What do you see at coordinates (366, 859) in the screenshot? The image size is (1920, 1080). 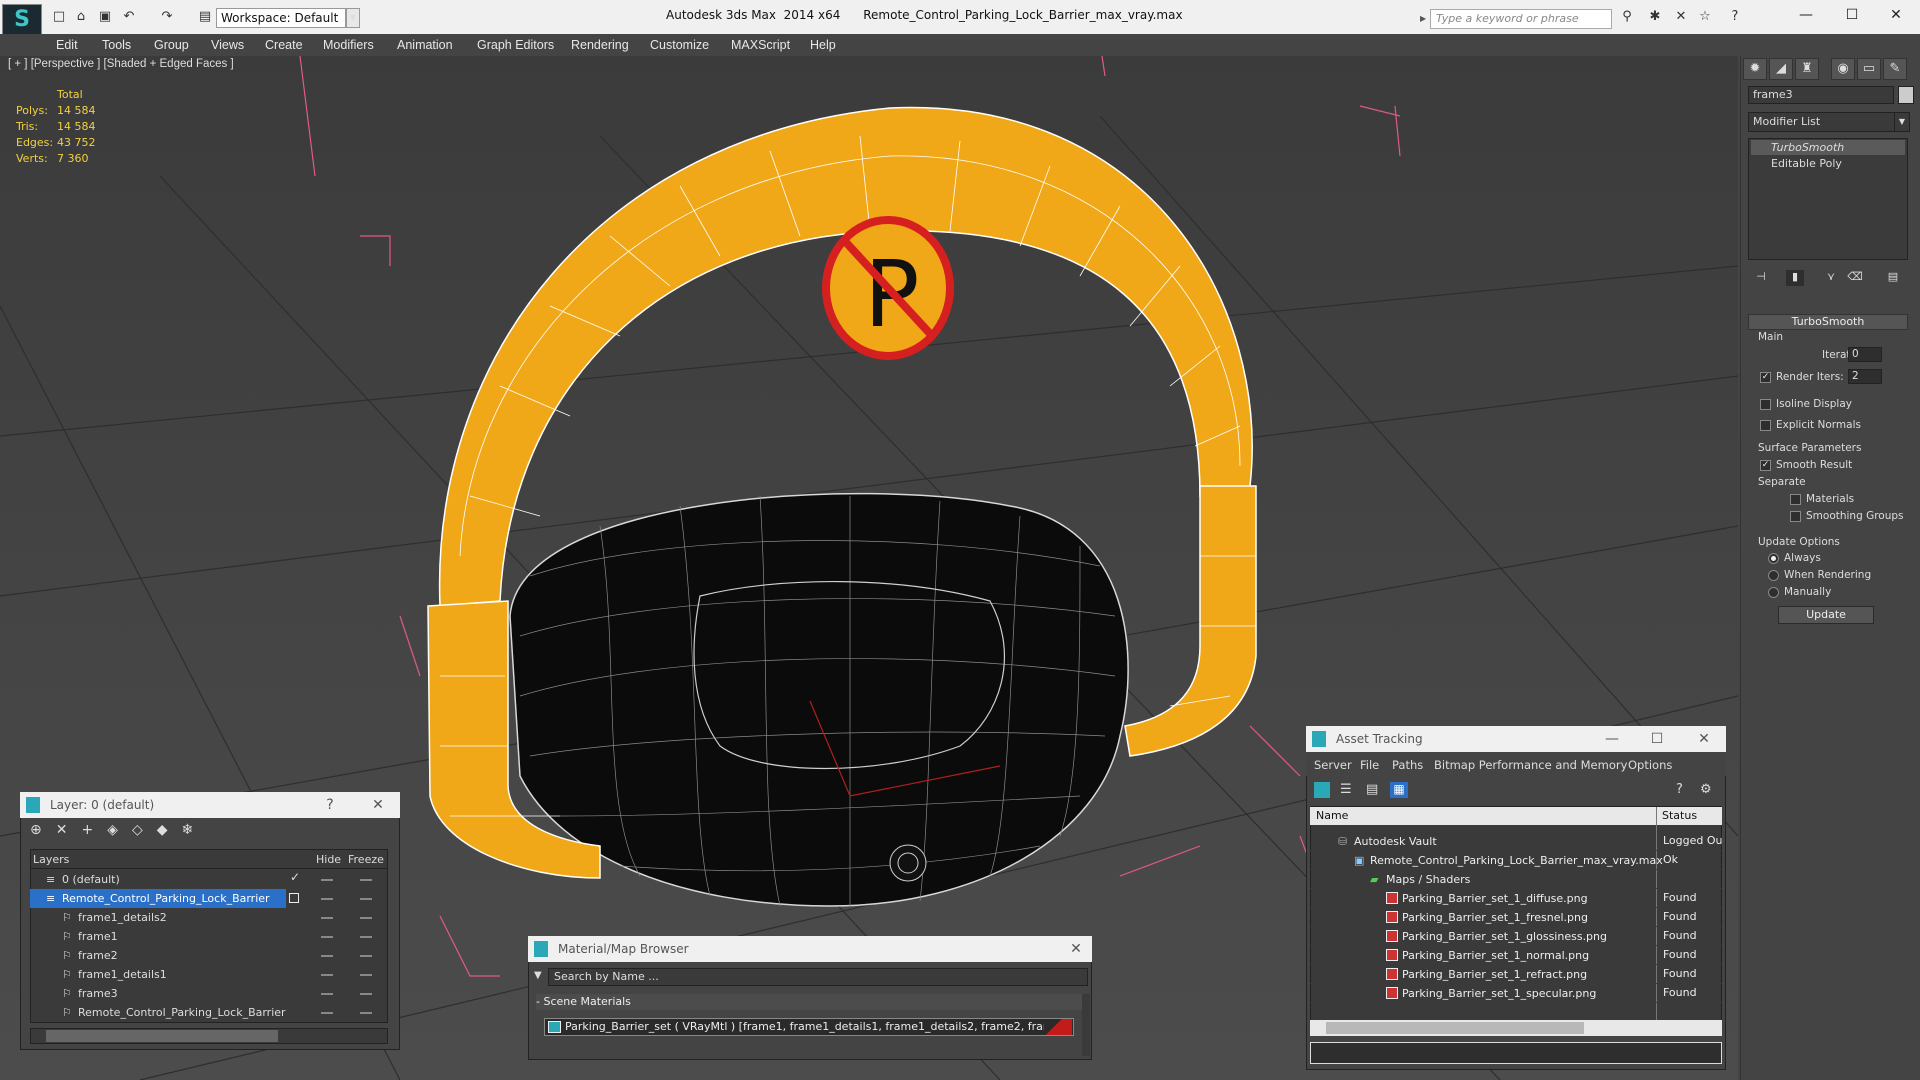 I see `freeze-column-header: Freeze` at bounding box center [366, 859].